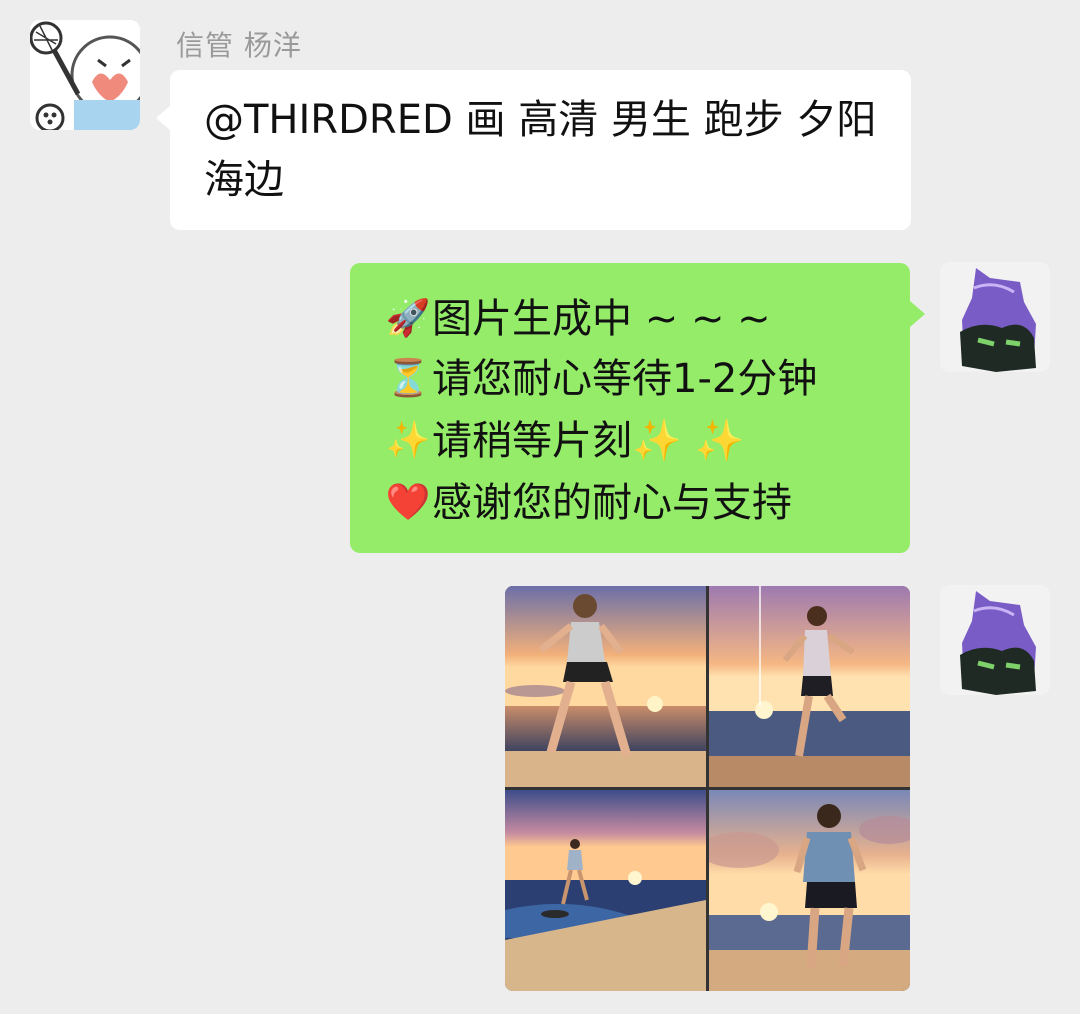 Image resolution: width=1080 pixels, height=1014 pixels. I want to click on sender-avatar, so click(85, 75).